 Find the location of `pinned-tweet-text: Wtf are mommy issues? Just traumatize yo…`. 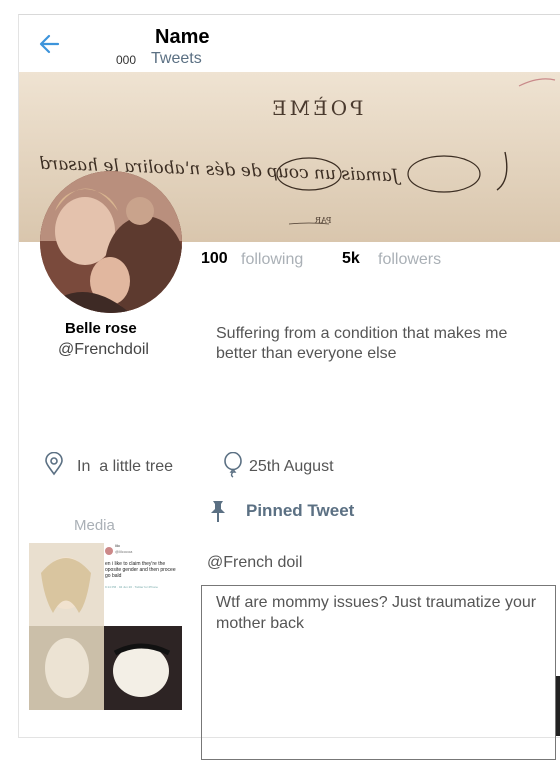

pinned-tweet-text: Wtf are mommy issues? Just traumatize yo… is located at coordinates (376, 613).